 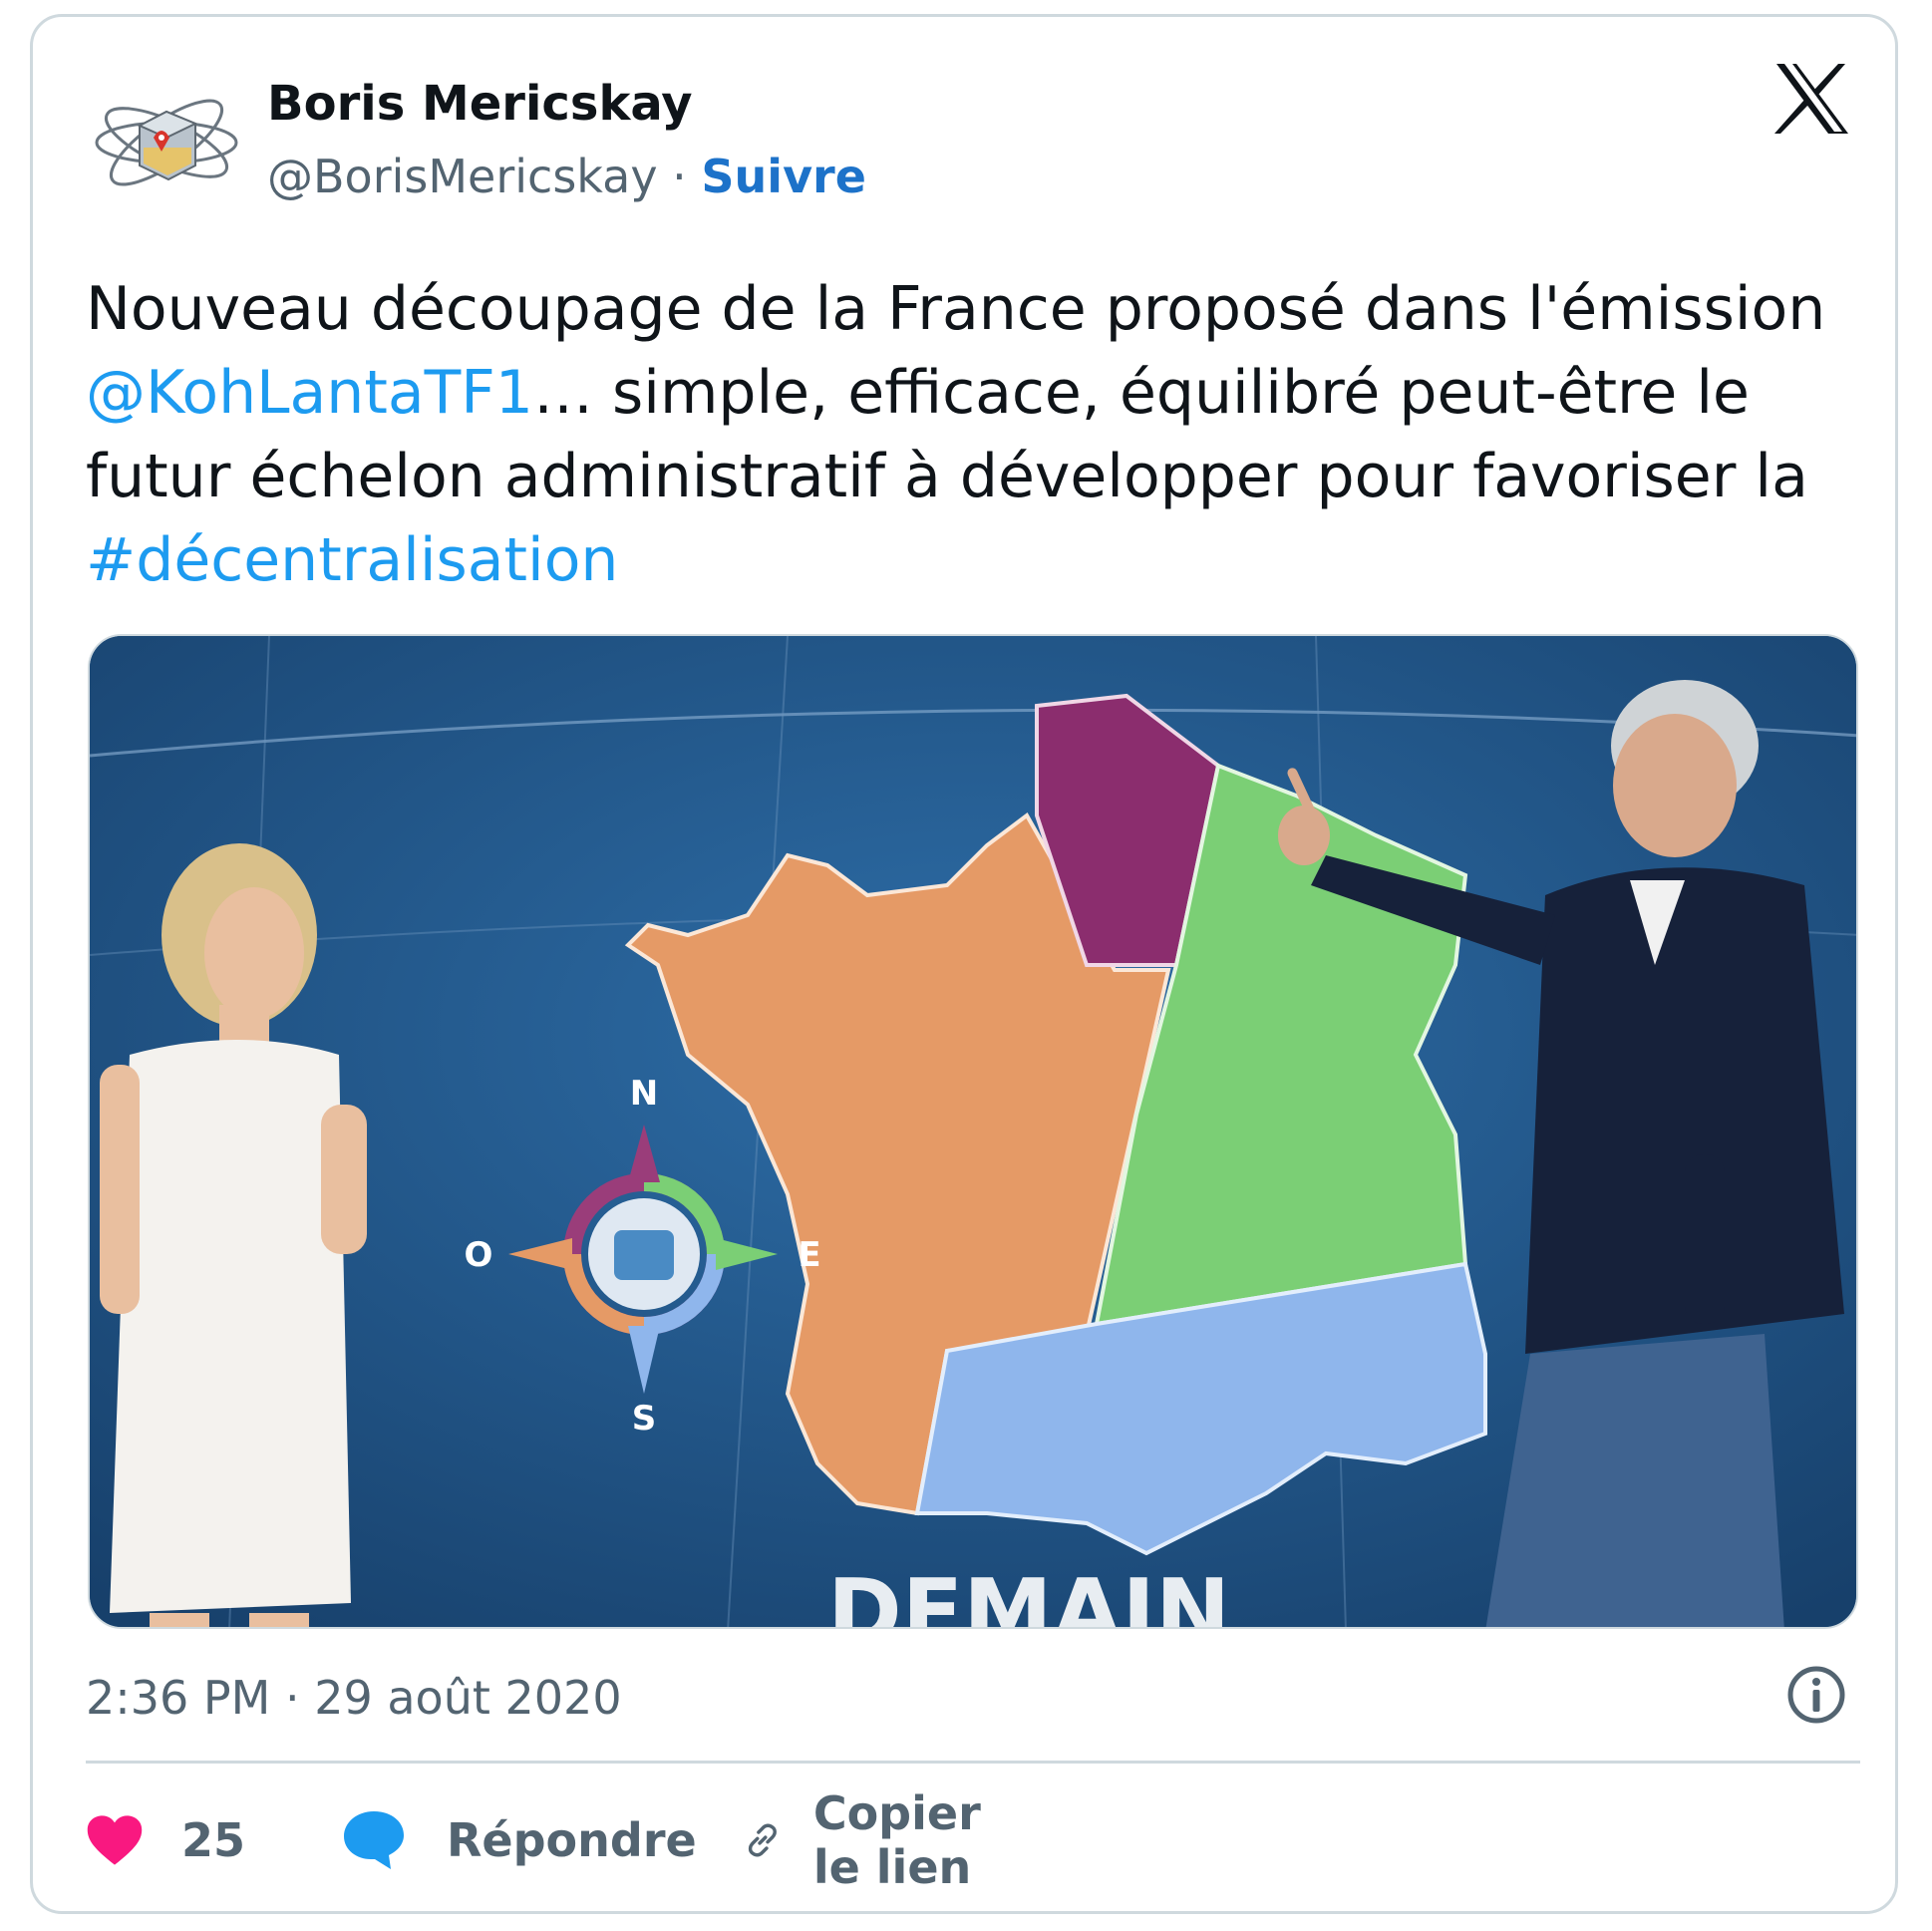 I want to click on info-icon, so click(x=1816, y=1695).